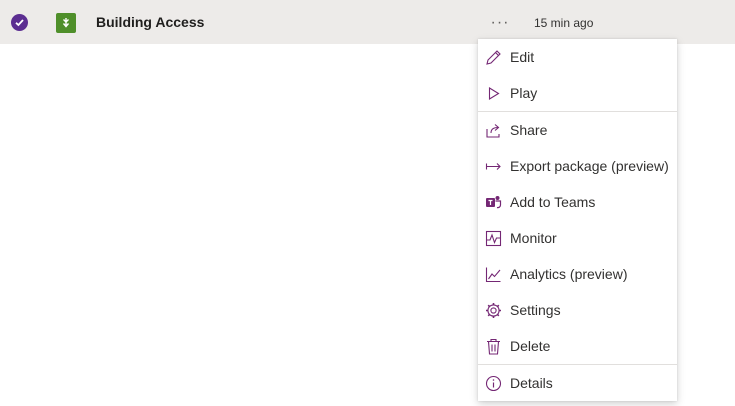 This screenshot has width=735, height=406. Describe the element at coordinates (529, 130) in the screenshot. I see `menu-item-label: Share` at that location.